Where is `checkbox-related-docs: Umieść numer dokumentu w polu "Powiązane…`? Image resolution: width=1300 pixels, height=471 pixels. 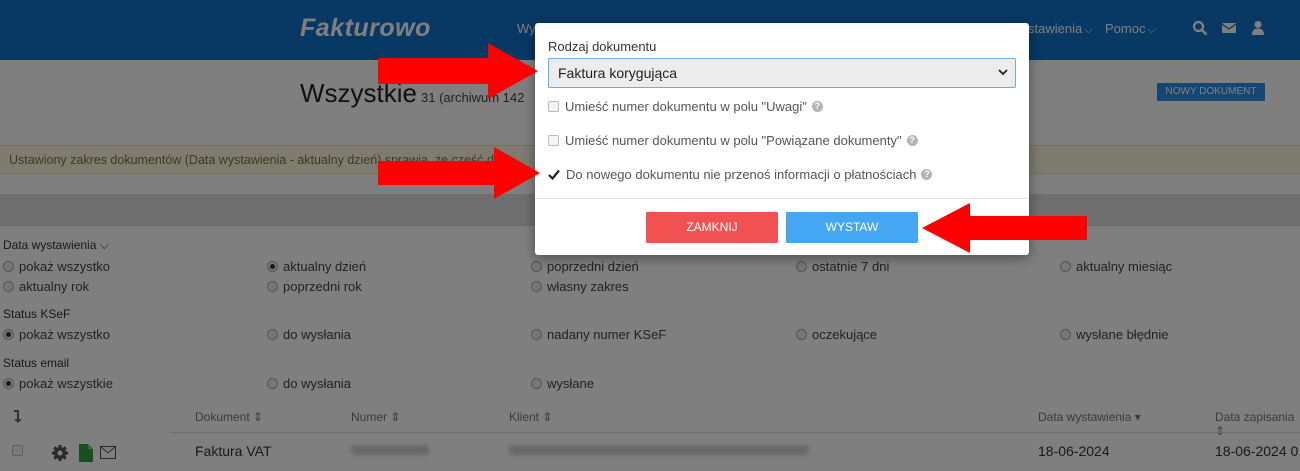
checkbox-related-docs: Umieść numer dokumentu w polu "Powiązane… is located at coordinates (733, 140).